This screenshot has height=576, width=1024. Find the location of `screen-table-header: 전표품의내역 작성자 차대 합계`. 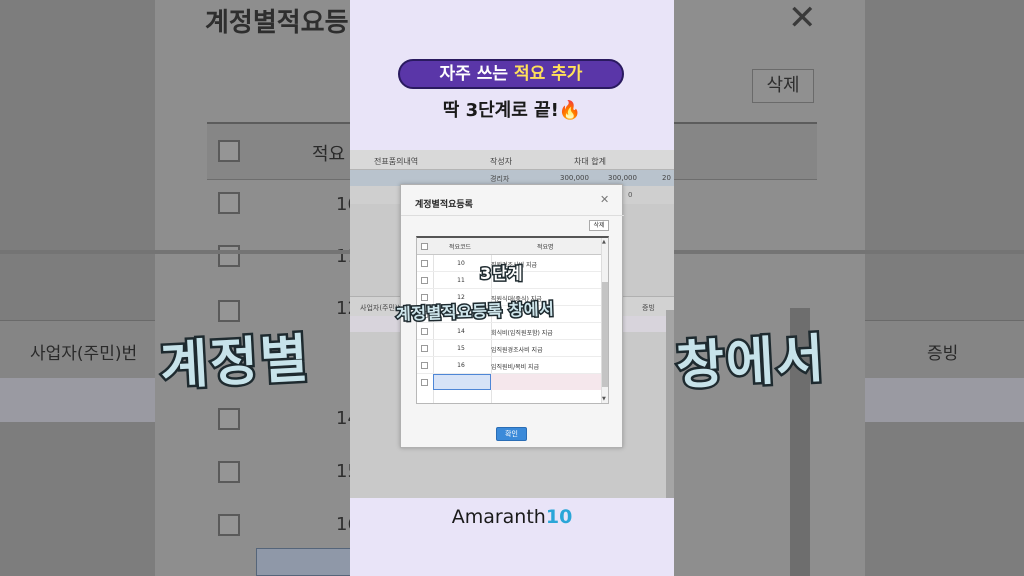

screen-table-header: 전표품의내역 작성자 차대 합계 is located at coordinates (512, 160).